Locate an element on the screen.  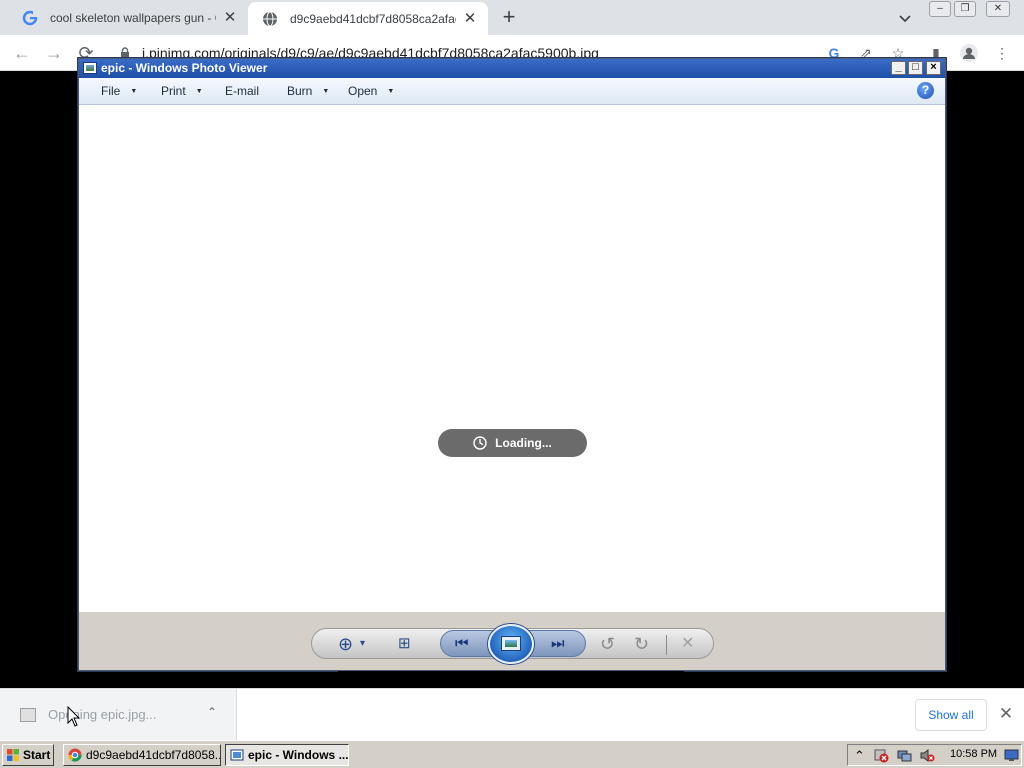
photo-viewer-controlbar: ⊕ ▾ ⊞ ⏮ ⏭ ↺ ↻ ✕ is located at coordinates (512, 641).